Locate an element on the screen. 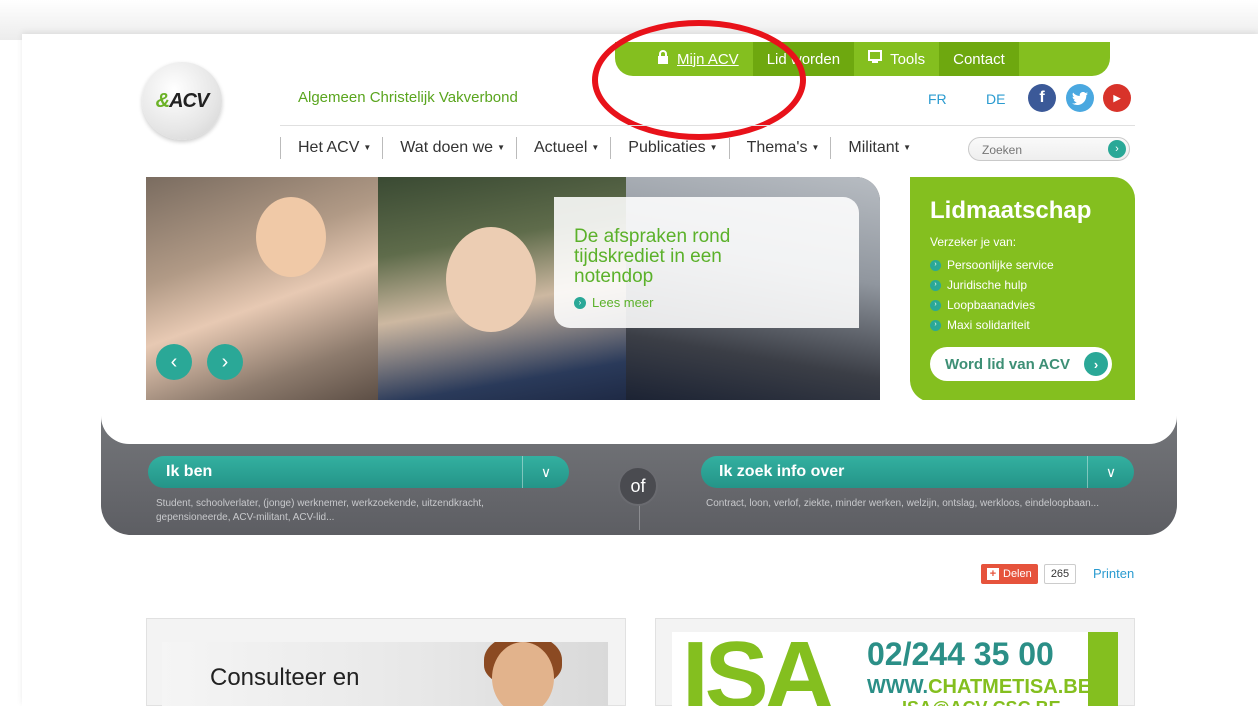 This screenshot has height=706, width=1258. or-badge: of is located at coordinates (638, 486).